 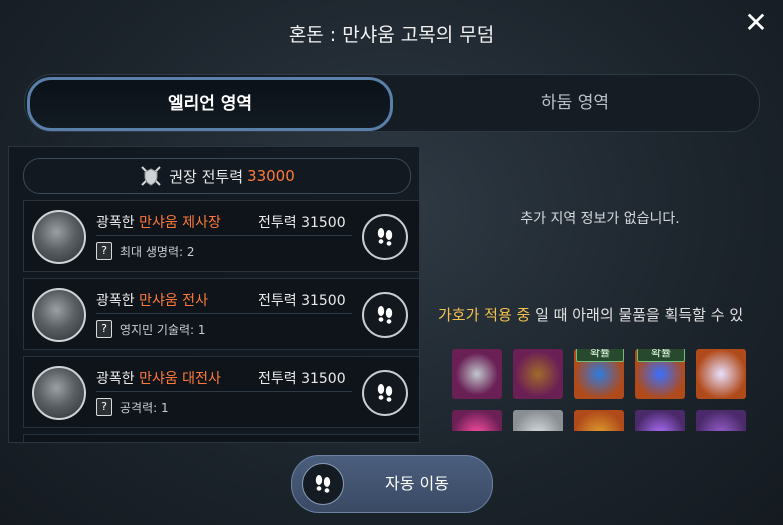 I want to click on recommended-power-label: 권장 전투력, so click(x=206, y=176).